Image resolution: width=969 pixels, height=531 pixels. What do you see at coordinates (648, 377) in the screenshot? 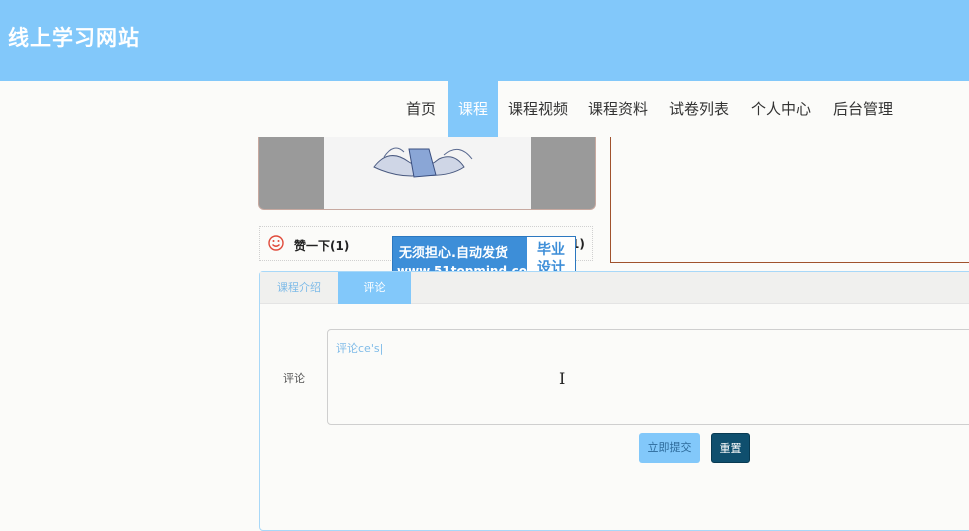
I see `comment-textarea: 评论ce's|` at bounding box center [648, 377].